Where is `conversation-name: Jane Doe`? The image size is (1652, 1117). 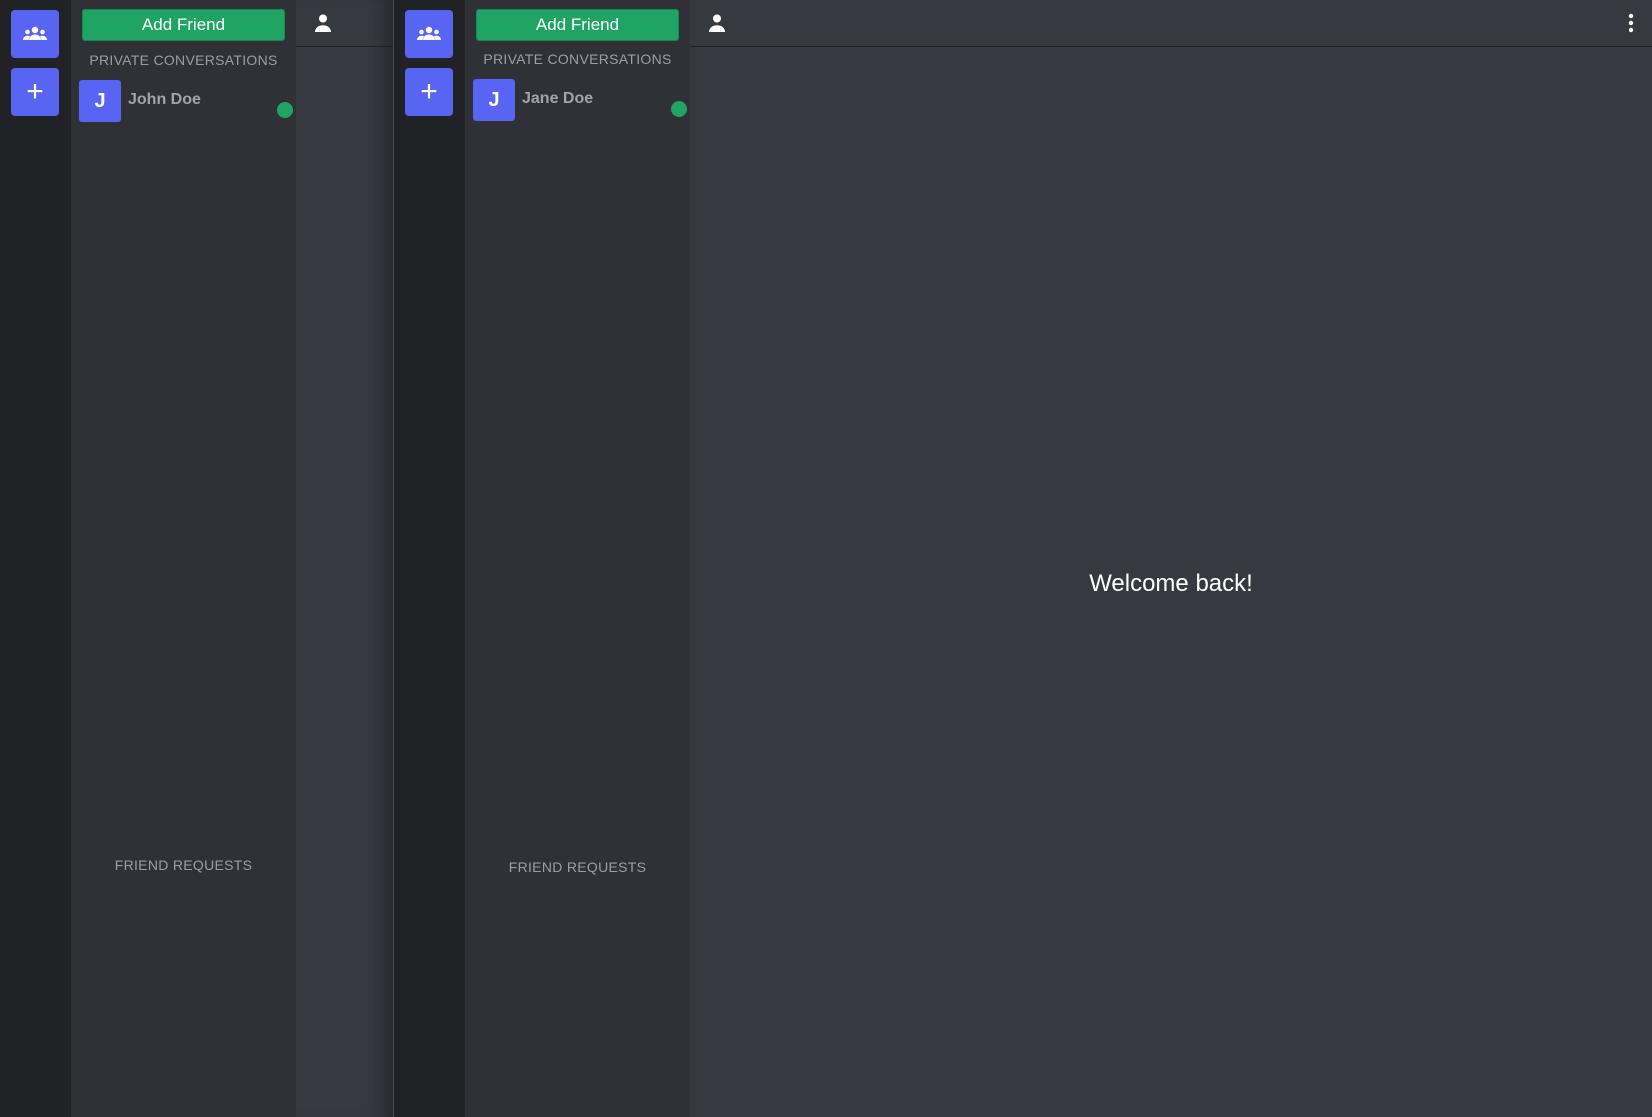 conversation-name: Jane Doe is located at coordinates (558, 98).